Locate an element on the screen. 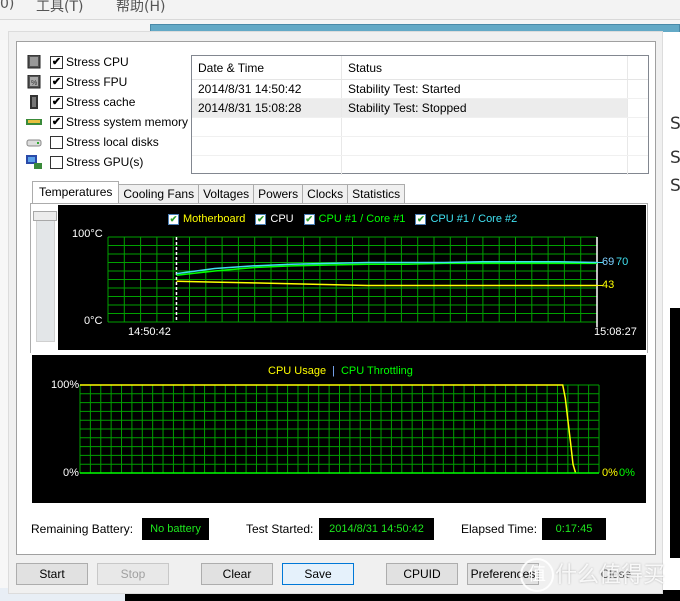 This screenshot has height=601, width=680. stress-fpu-label: Stress FPU is located at coordinates (97, 82).